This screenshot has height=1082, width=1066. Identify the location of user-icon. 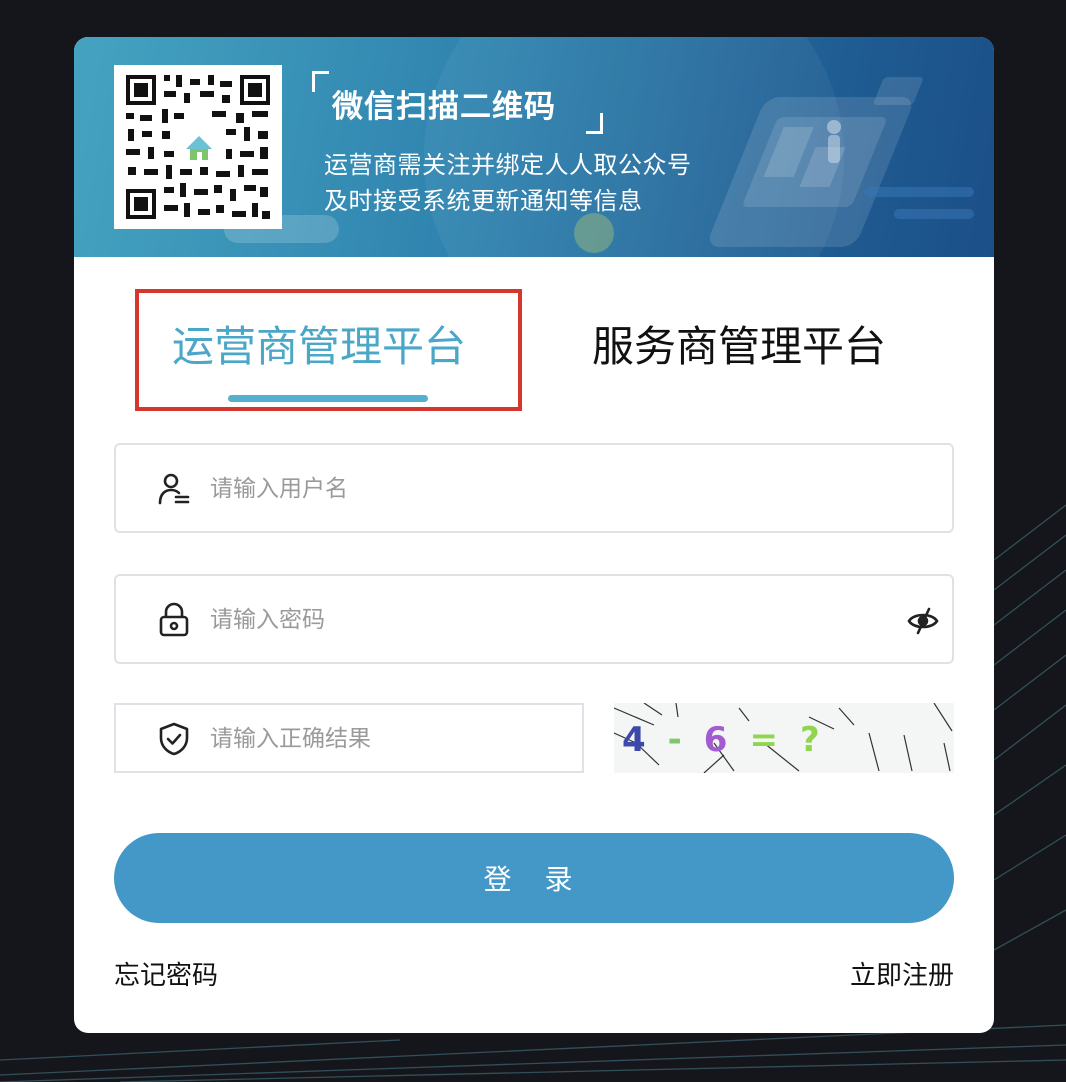
(174, 489).